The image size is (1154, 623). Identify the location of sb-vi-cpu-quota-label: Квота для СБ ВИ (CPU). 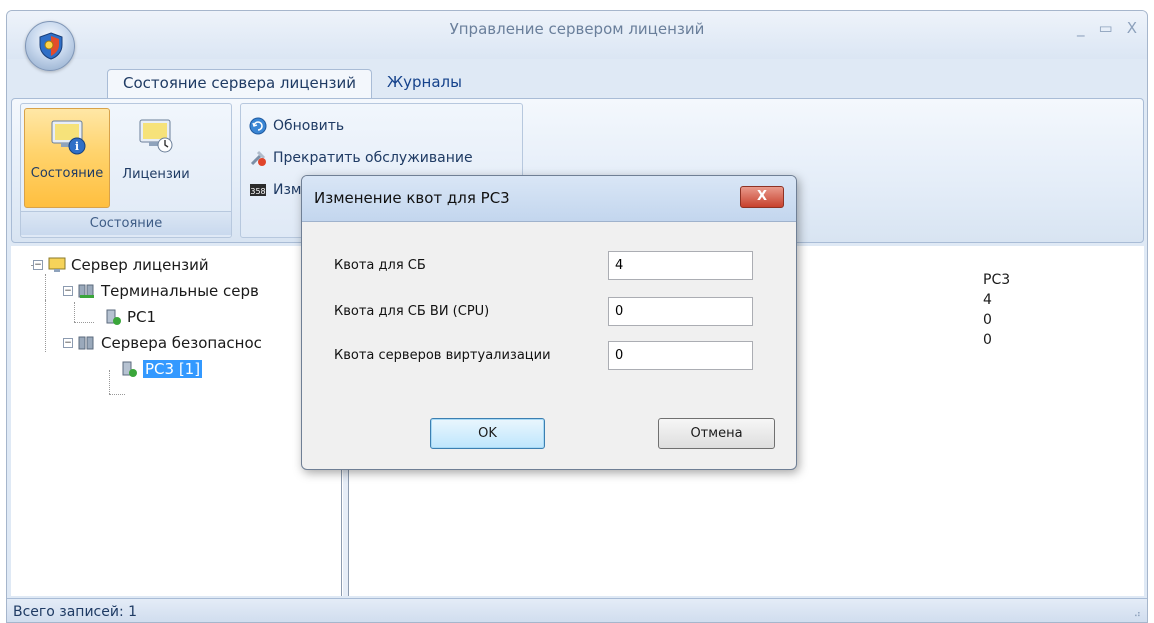
(412, 311).